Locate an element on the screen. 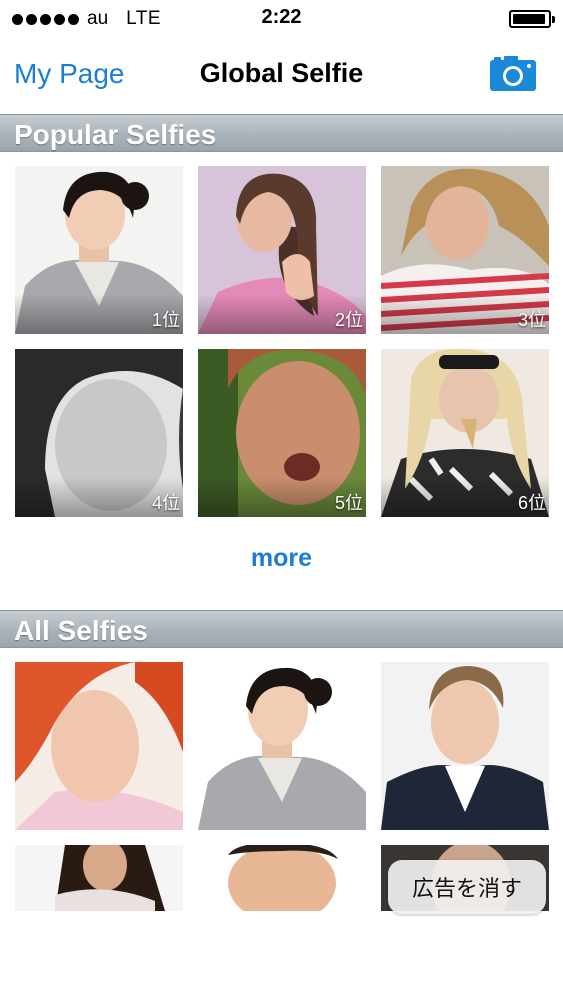  more-button: more is located at coordinates (281, 558).